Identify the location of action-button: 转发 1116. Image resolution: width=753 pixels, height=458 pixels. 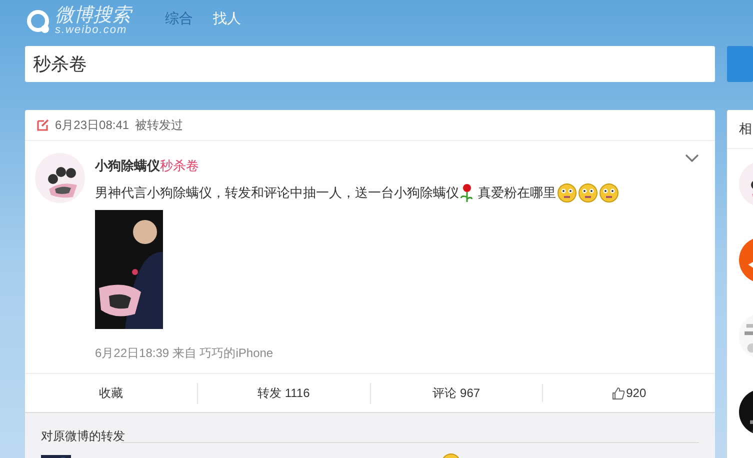
(284, 393).